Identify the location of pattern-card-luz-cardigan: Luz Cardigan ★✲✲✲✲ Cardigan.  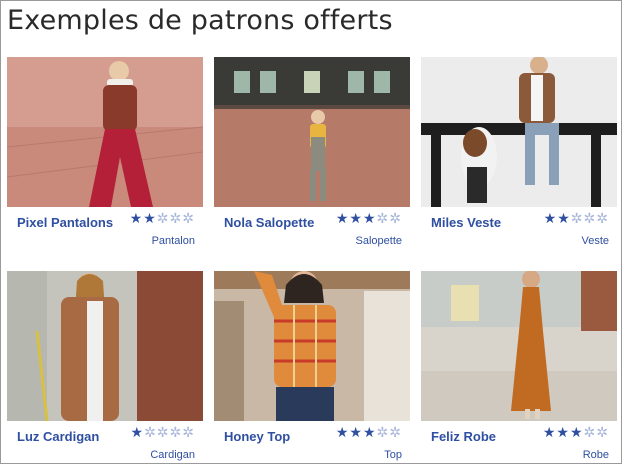
(105, 368).